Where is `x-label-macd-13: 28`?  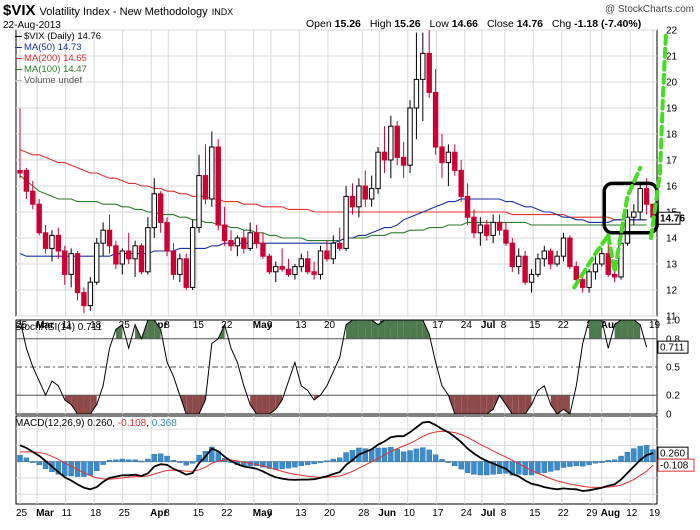
x-label-macd-13: 28 is located at coordinates (364, 513).